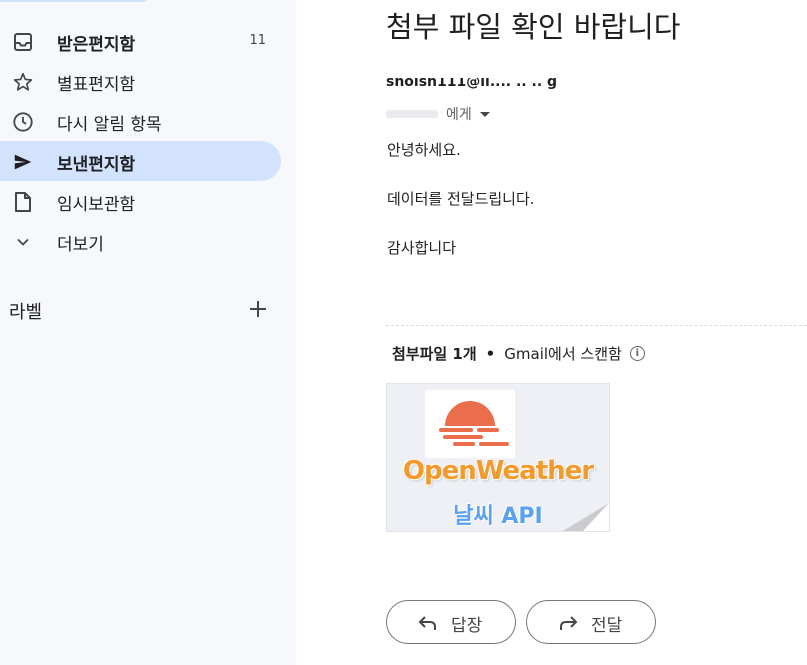 The width and height of the screenshot is (807, 665). I want to click on chevron-down-icon, so click(23, 242).